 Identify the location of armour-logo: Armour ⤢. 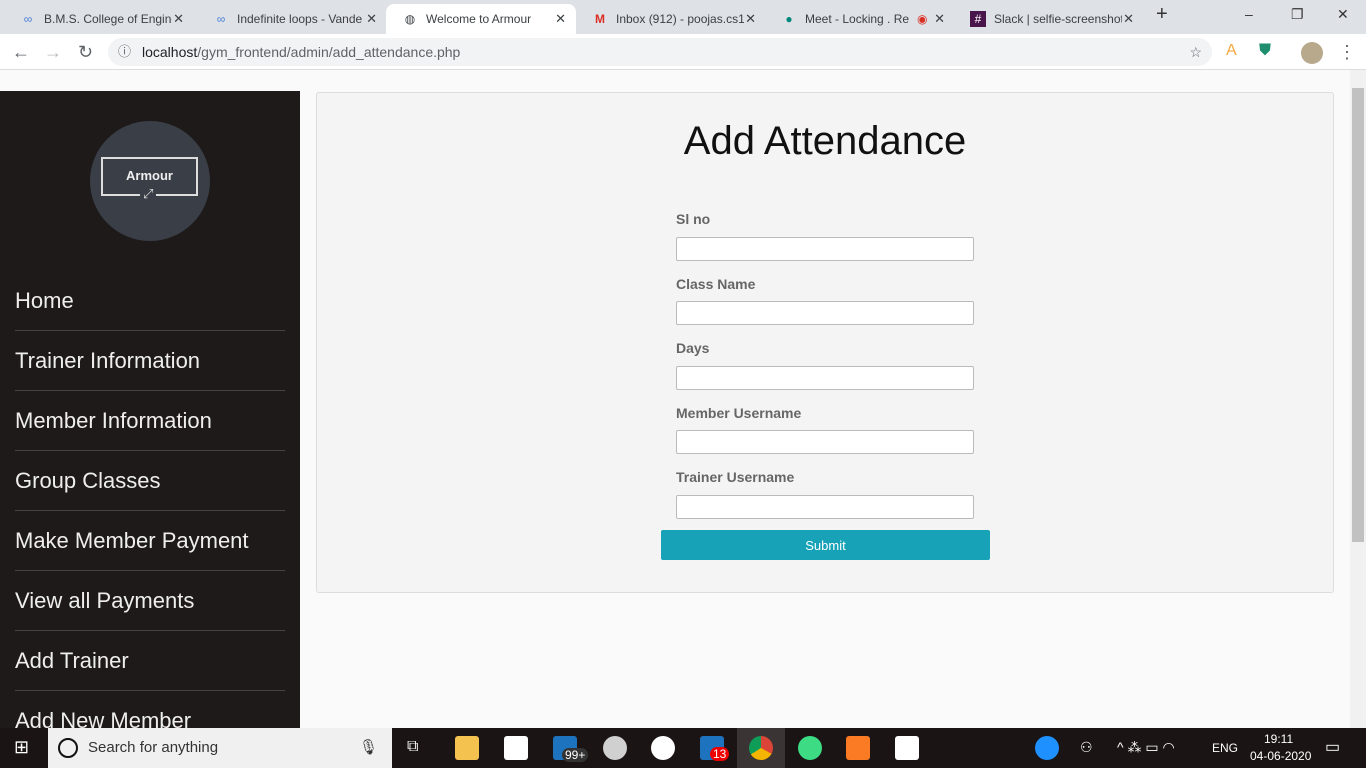
(150, 181).